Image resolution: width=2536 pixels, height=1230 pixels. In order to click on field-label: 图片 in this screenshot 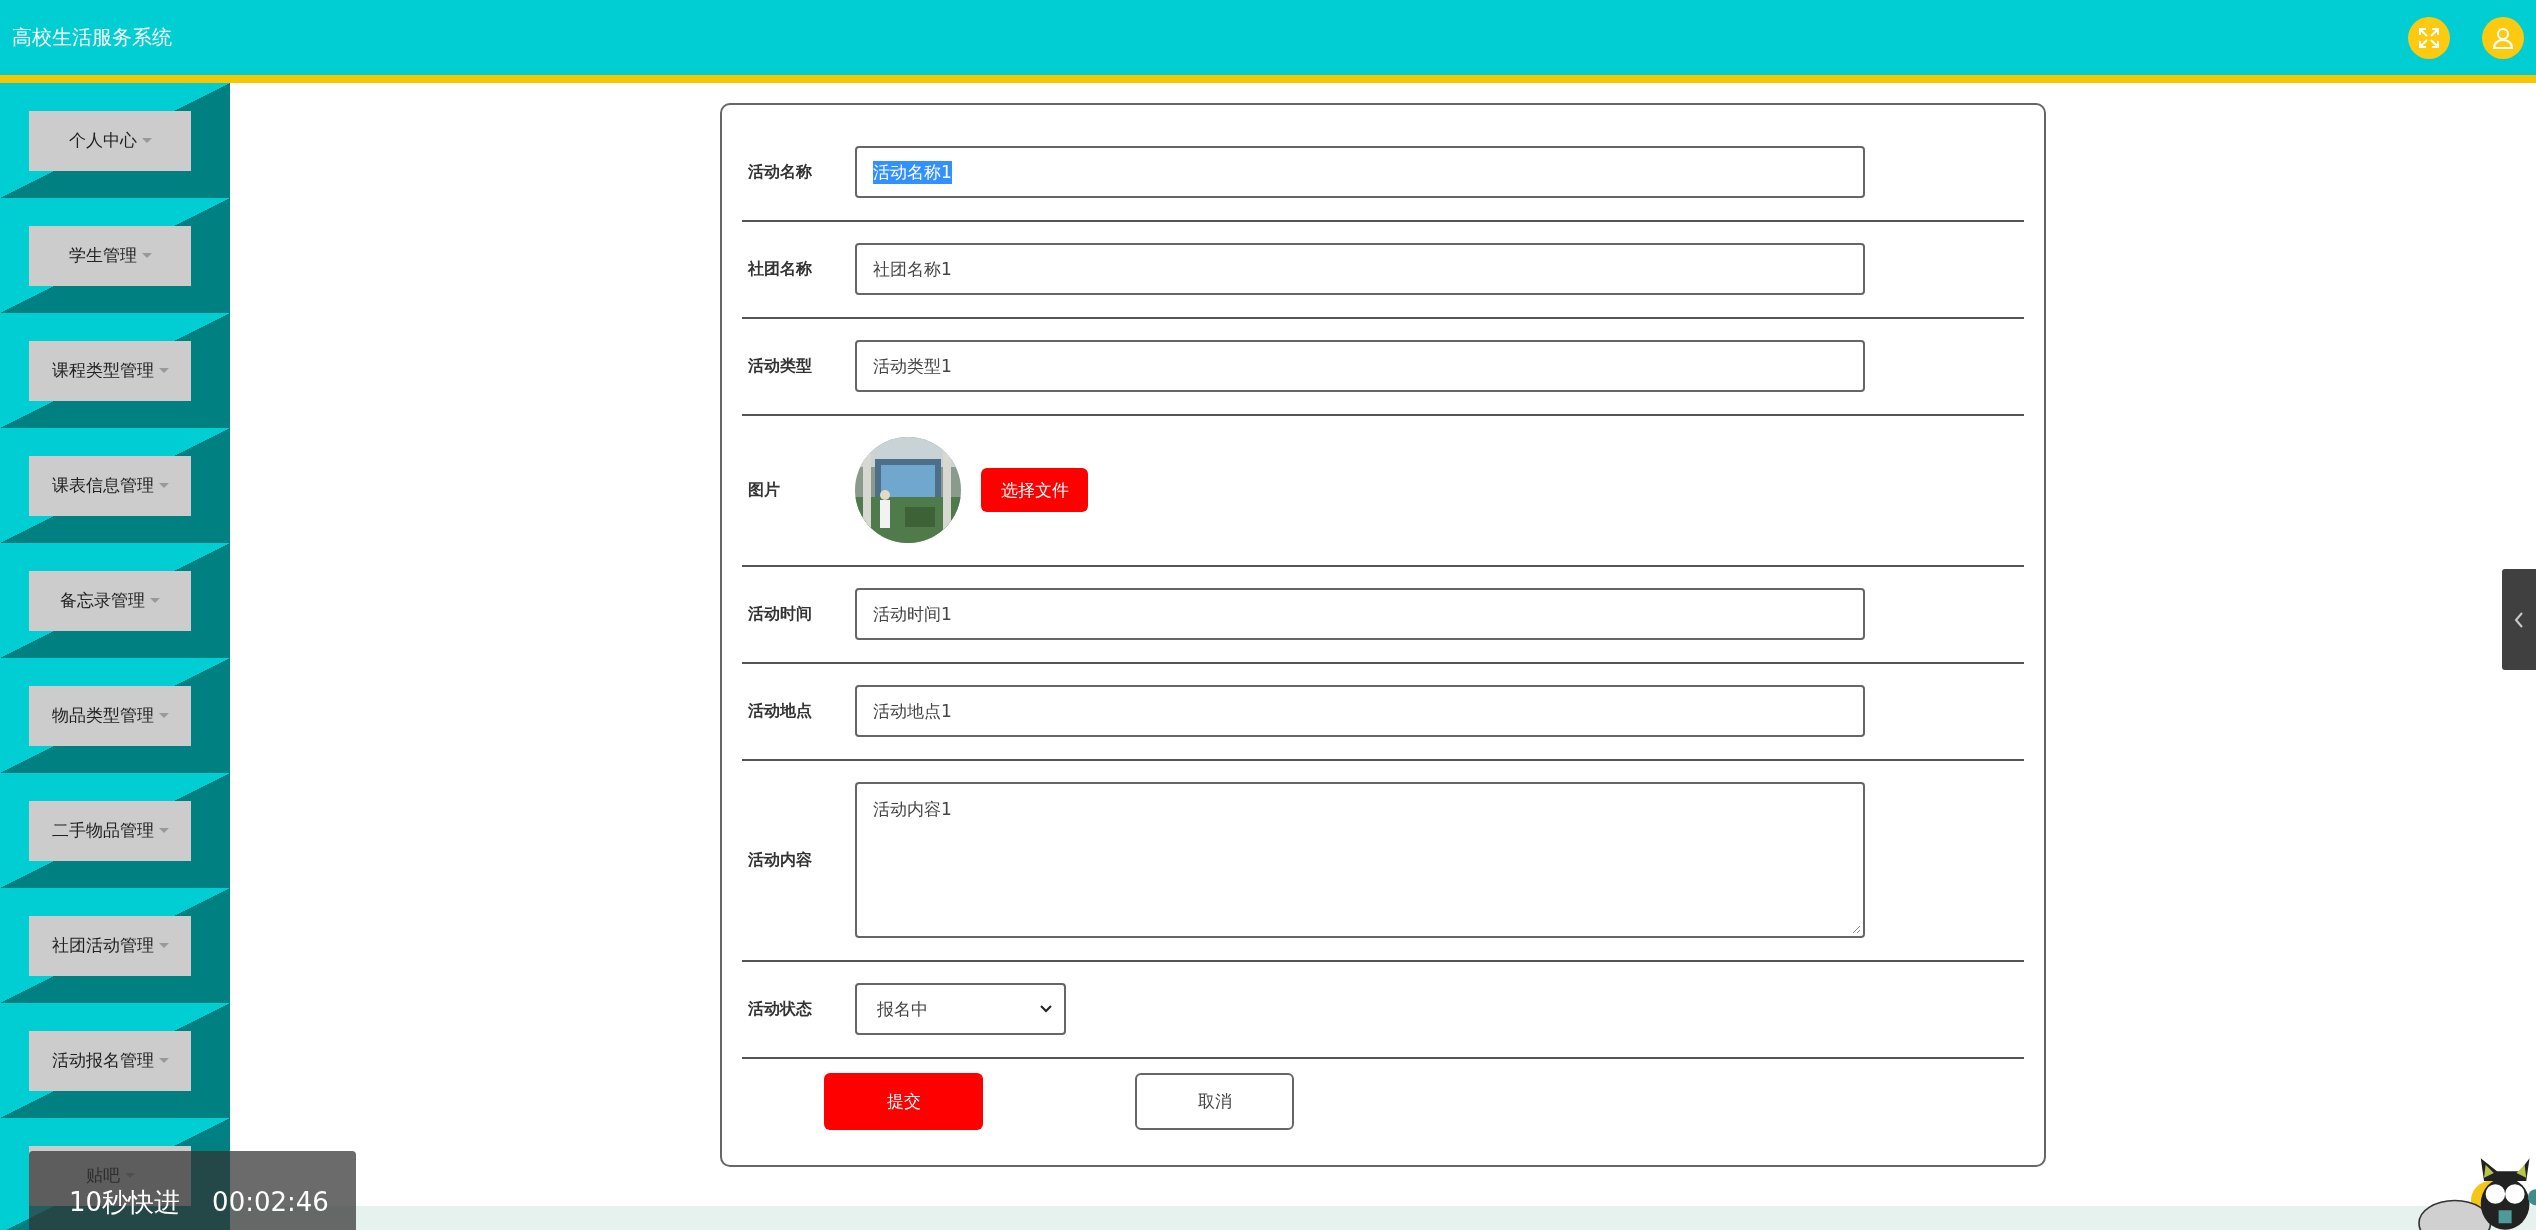, I will do `click(764, 490)`.